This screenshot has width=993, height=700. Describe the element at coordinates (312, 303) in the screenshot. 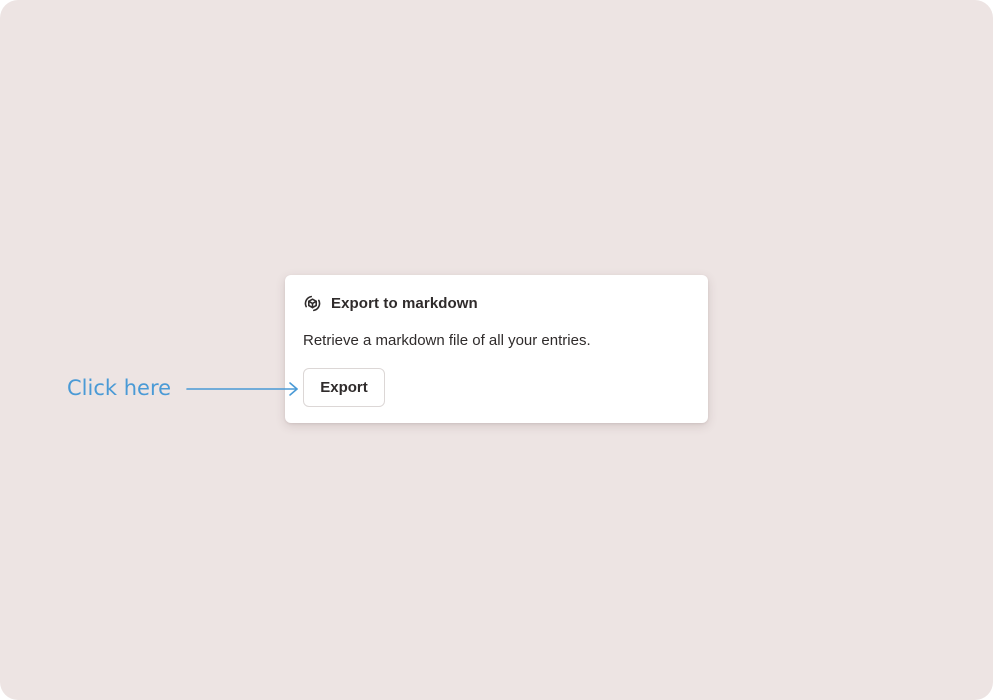

I see `export-cube-icon` at that location.